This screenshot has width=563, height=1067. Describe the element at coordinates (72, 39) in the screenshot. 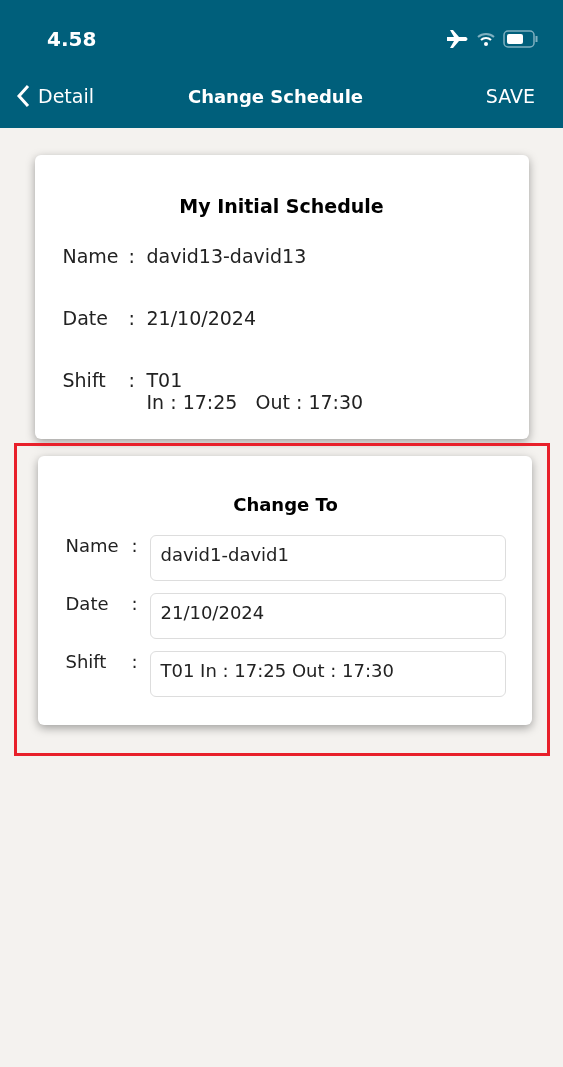

I see `status-time: 4.58` at that location.